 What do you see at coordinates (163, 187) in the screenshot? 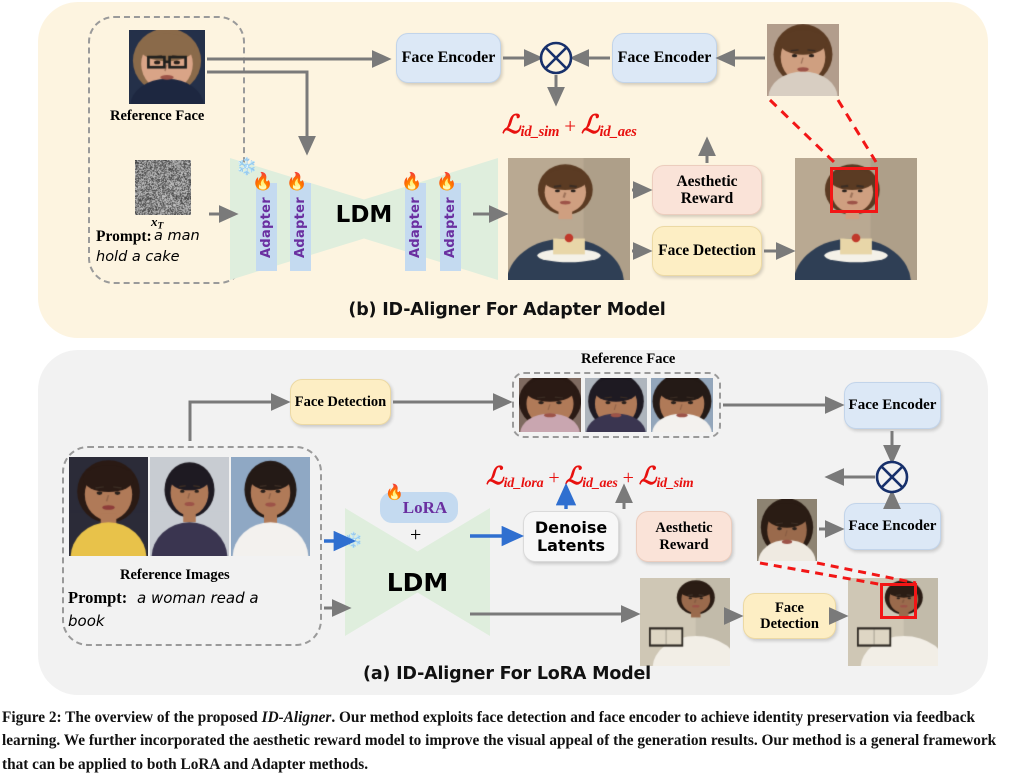
I see `noise-latent-image` at bounding box center [163, 187].